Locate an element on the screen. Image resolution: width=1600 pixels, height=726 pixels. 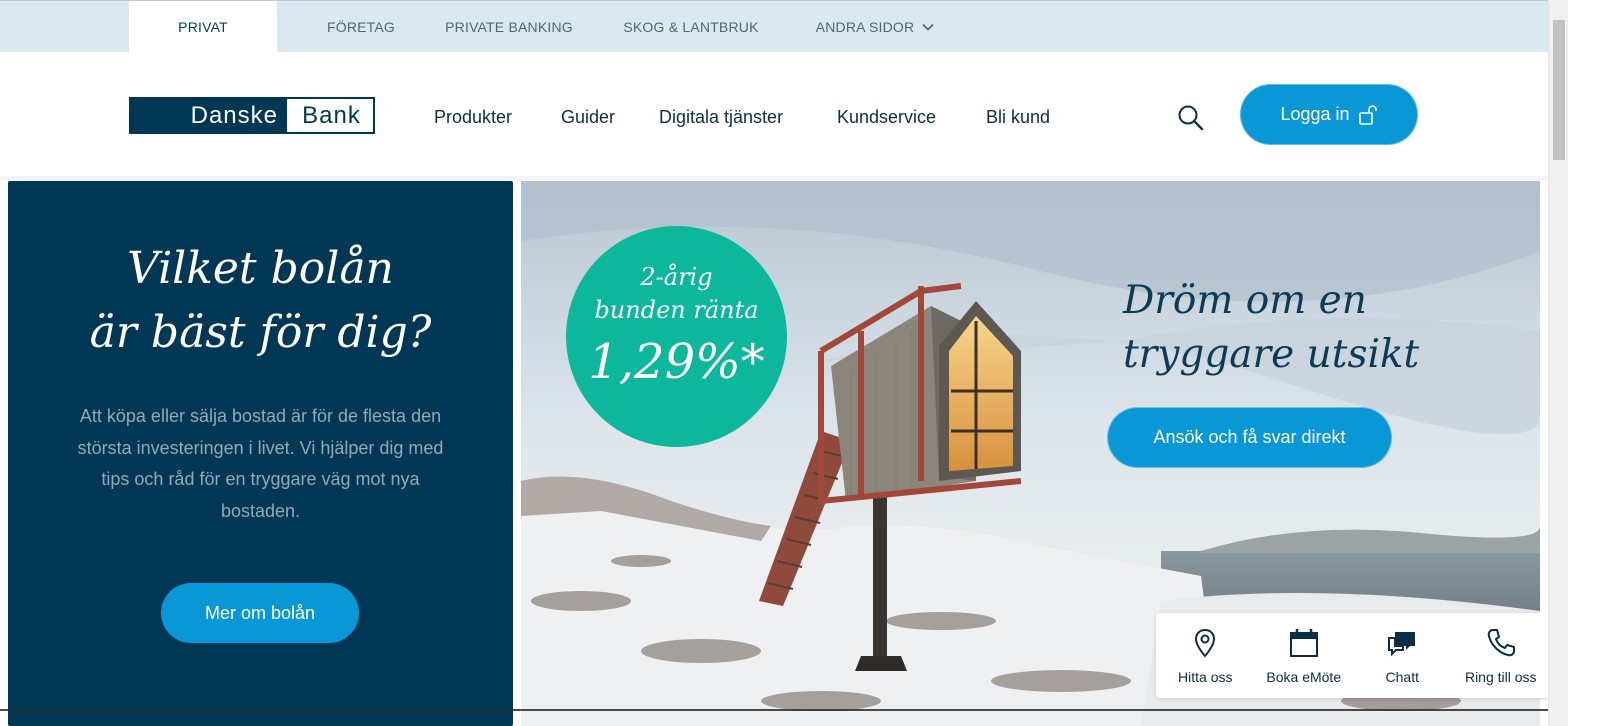
segment-label: PRIVATE BANKING is located at coordinates (509, 27).